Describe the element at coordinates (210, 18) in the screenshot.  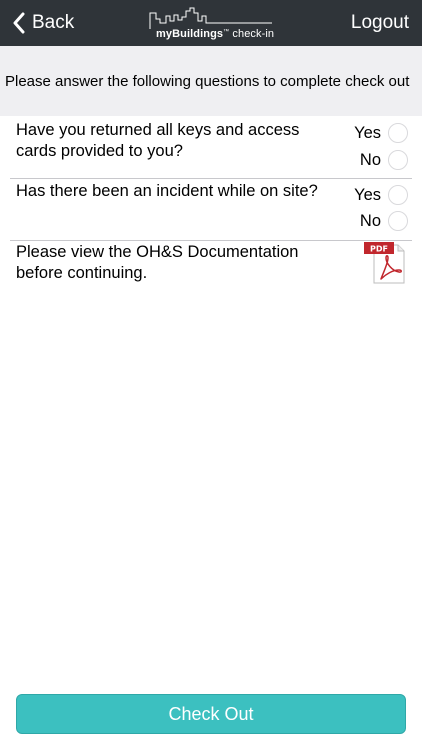
I see `skyline-icon` at that location.